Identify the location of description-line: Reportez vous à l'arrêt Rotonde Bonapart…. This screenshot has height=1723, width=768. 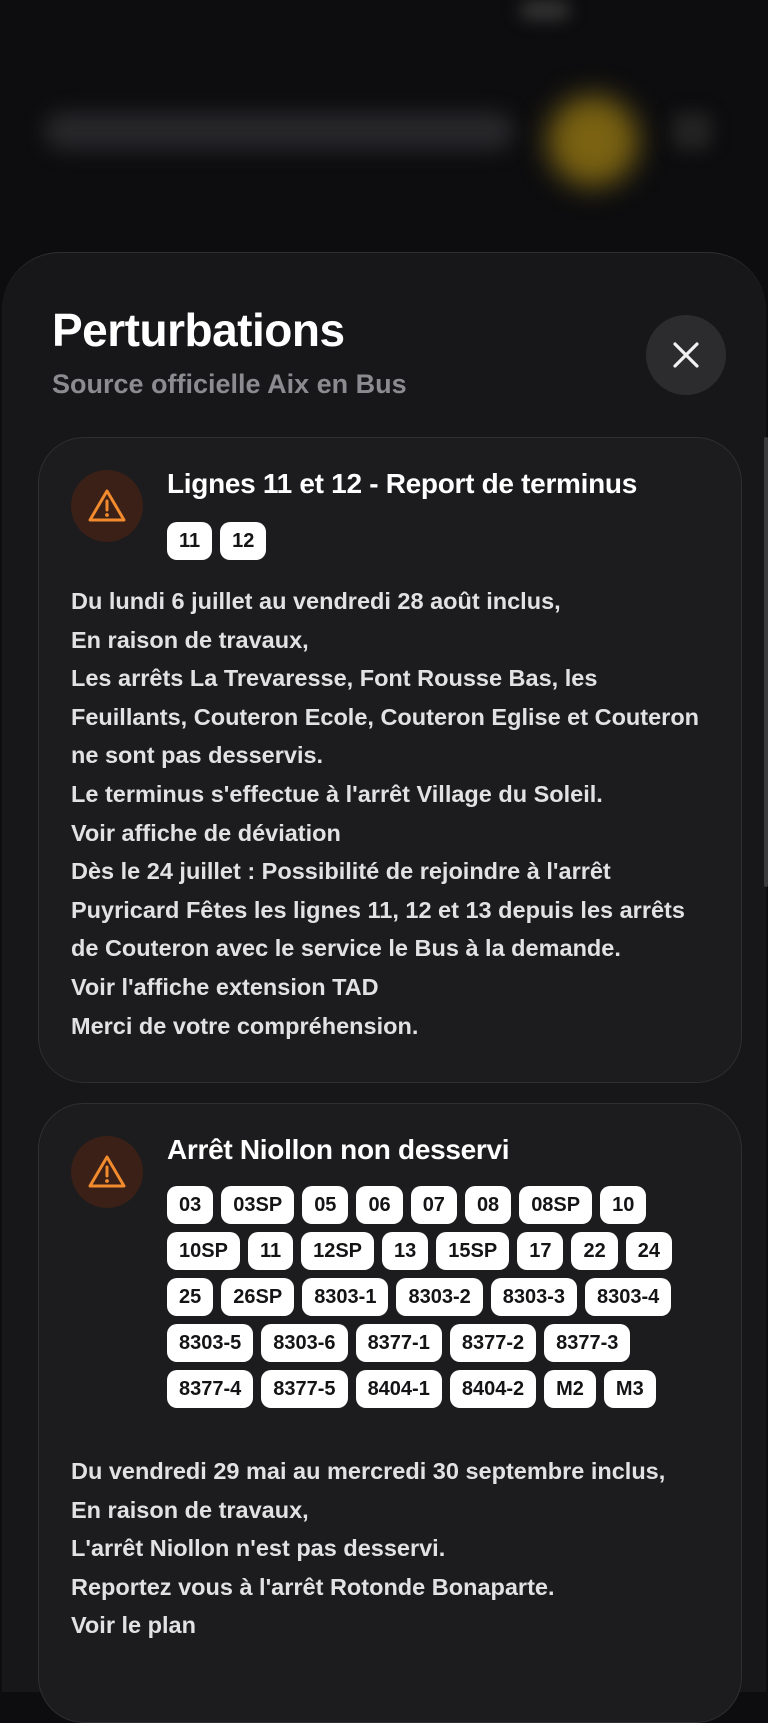
(313, 1586).